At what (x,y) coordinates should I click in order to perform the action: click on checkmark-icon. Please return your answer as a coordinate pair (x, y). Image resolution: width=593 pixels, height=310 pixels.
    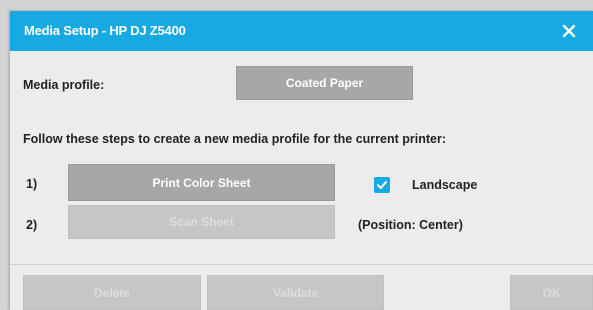
    Looking at the image, I should click on (382, 185).